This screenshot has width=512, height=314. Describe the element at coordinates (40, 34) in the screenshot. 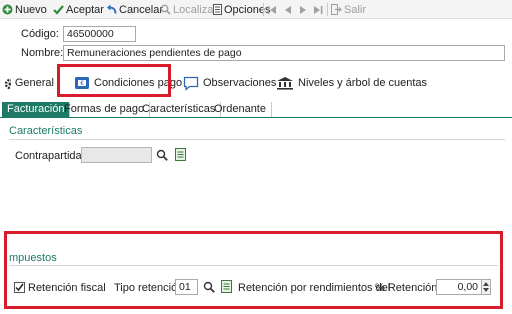

I see `codigo-label: Código:` at that location.